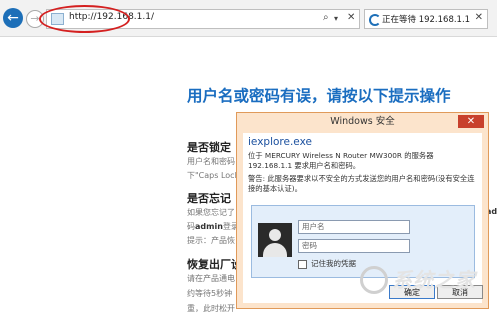 Image resolution: width=497 pixels, height=315 pixels. Describe the element at coordinates (319, 96) in the screenshot. I see `page-headline: 用户名或密码有误，请按以下提示操作` at that location.